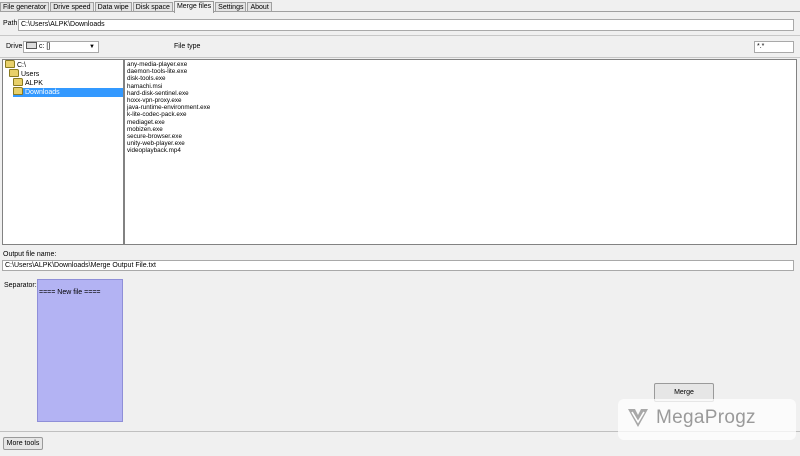  Describe the element at coordinates (460, 114) in the screenshot. I see `file-list-item: k-lite-codec-pack.exe` at that location.